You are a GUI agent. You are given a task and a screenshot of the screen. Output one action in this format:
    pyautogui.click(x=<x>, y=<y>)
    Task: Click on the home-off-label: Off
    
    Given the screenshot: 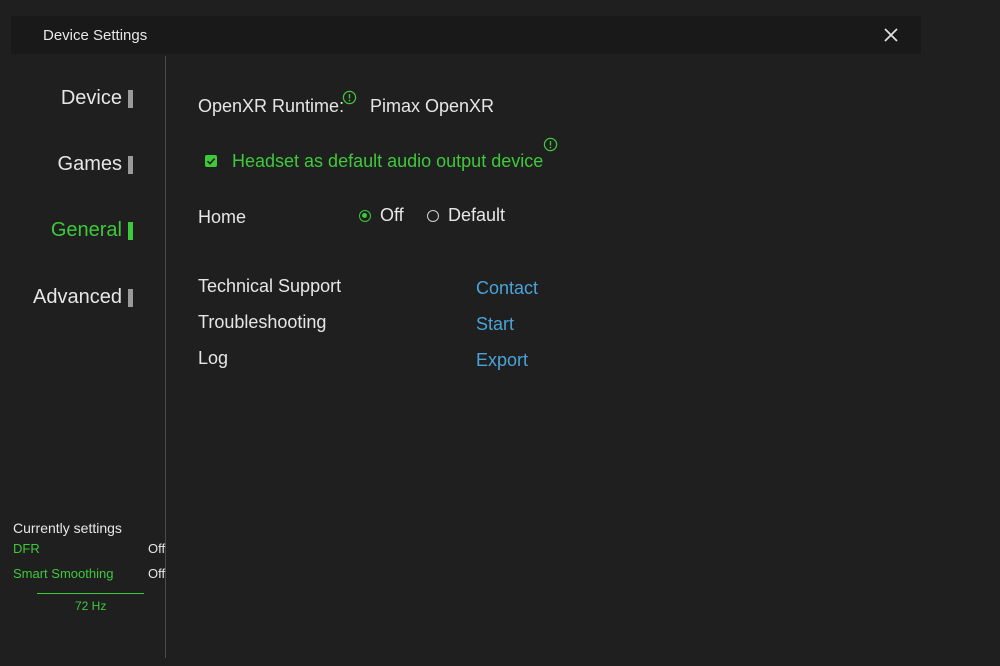 What is the action you would take?
    pyautogui.click(x=392, y=215)
    